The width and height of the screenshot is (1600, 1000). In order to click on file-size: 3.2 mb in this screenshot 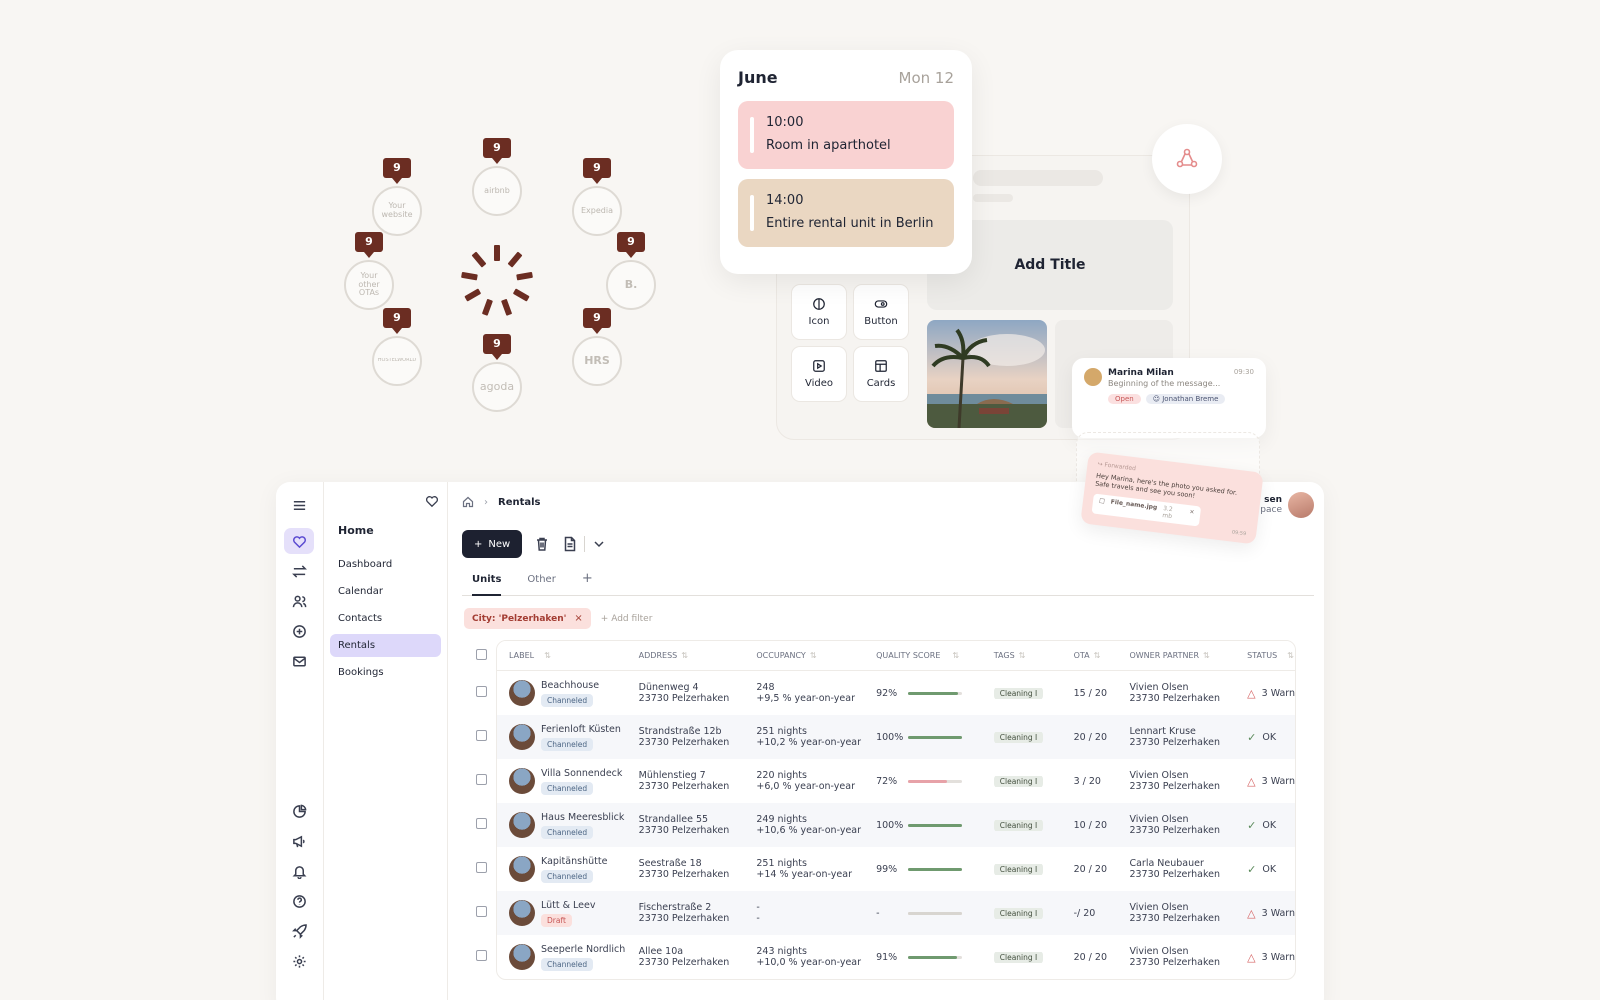, I will do `click(1167, 512)`.